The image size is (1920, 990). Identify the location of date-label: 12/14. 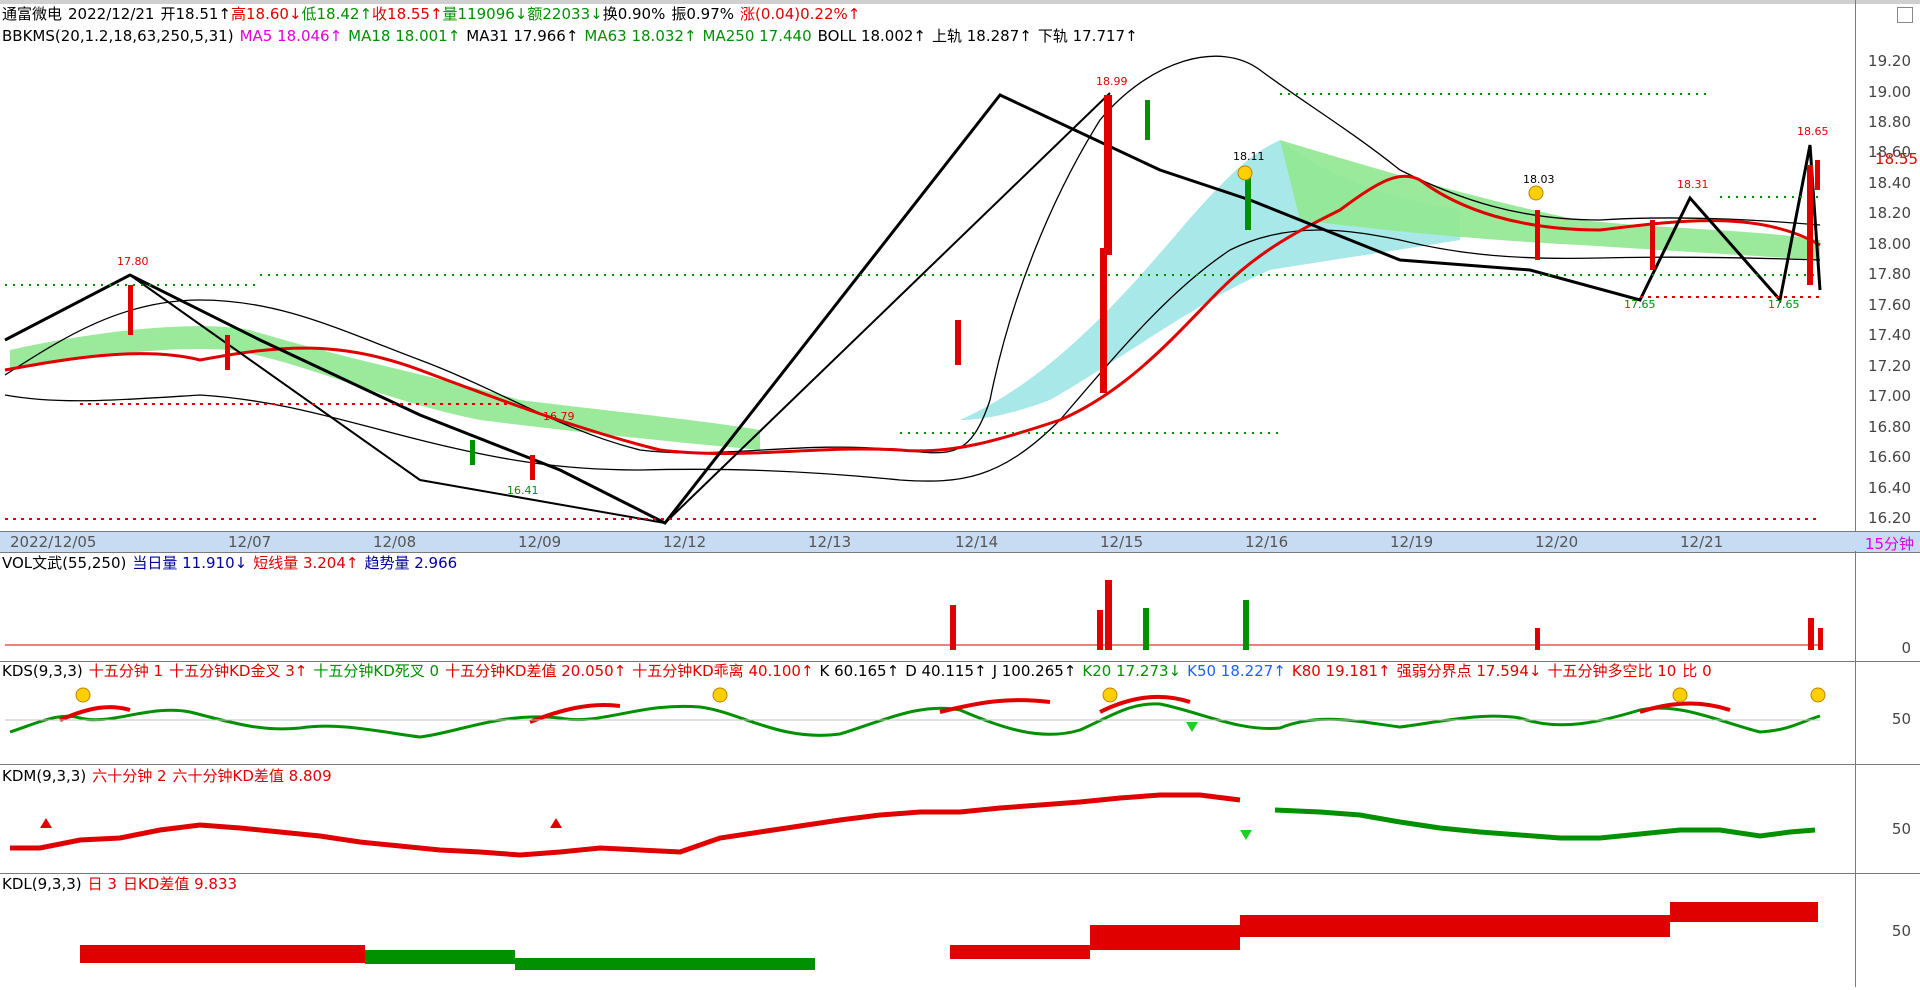
(977, 542).